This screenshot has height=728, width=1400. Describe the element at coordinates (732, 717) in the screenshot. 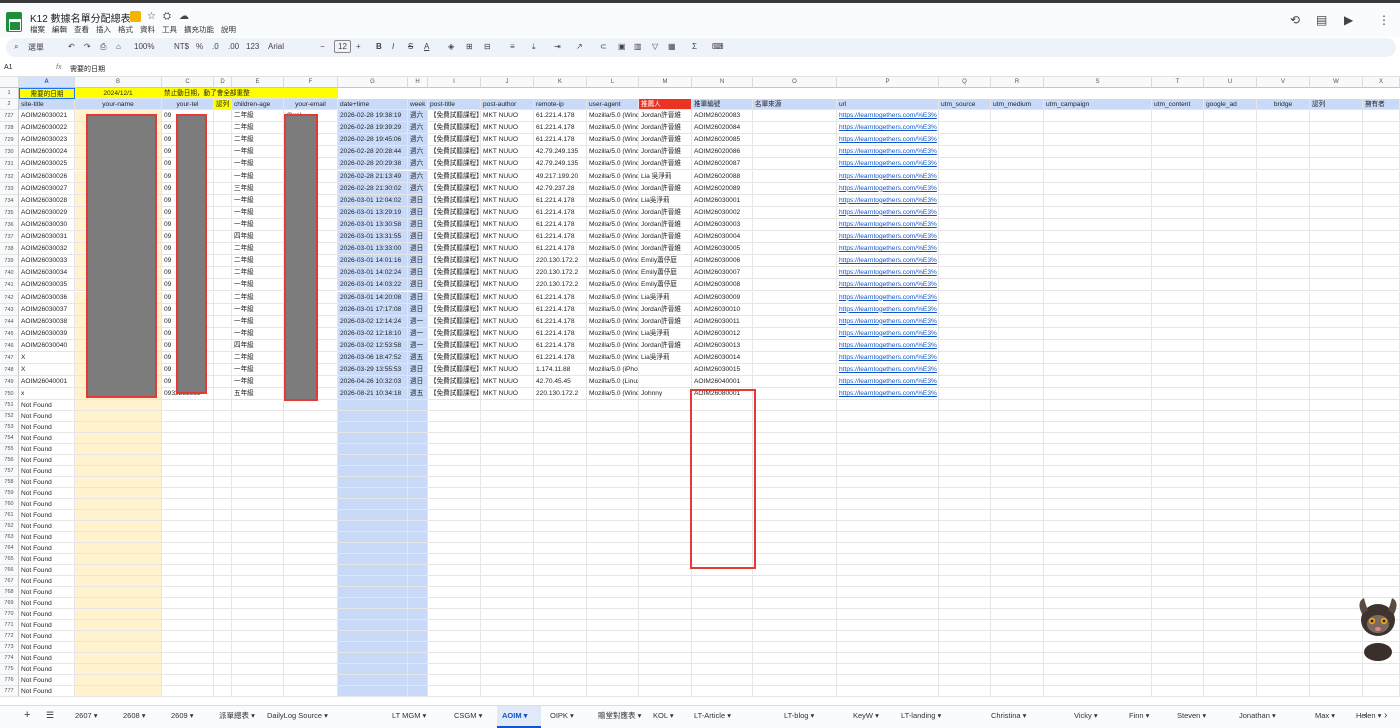

I see `sheet-tab: LT-Article ▾` at that location.